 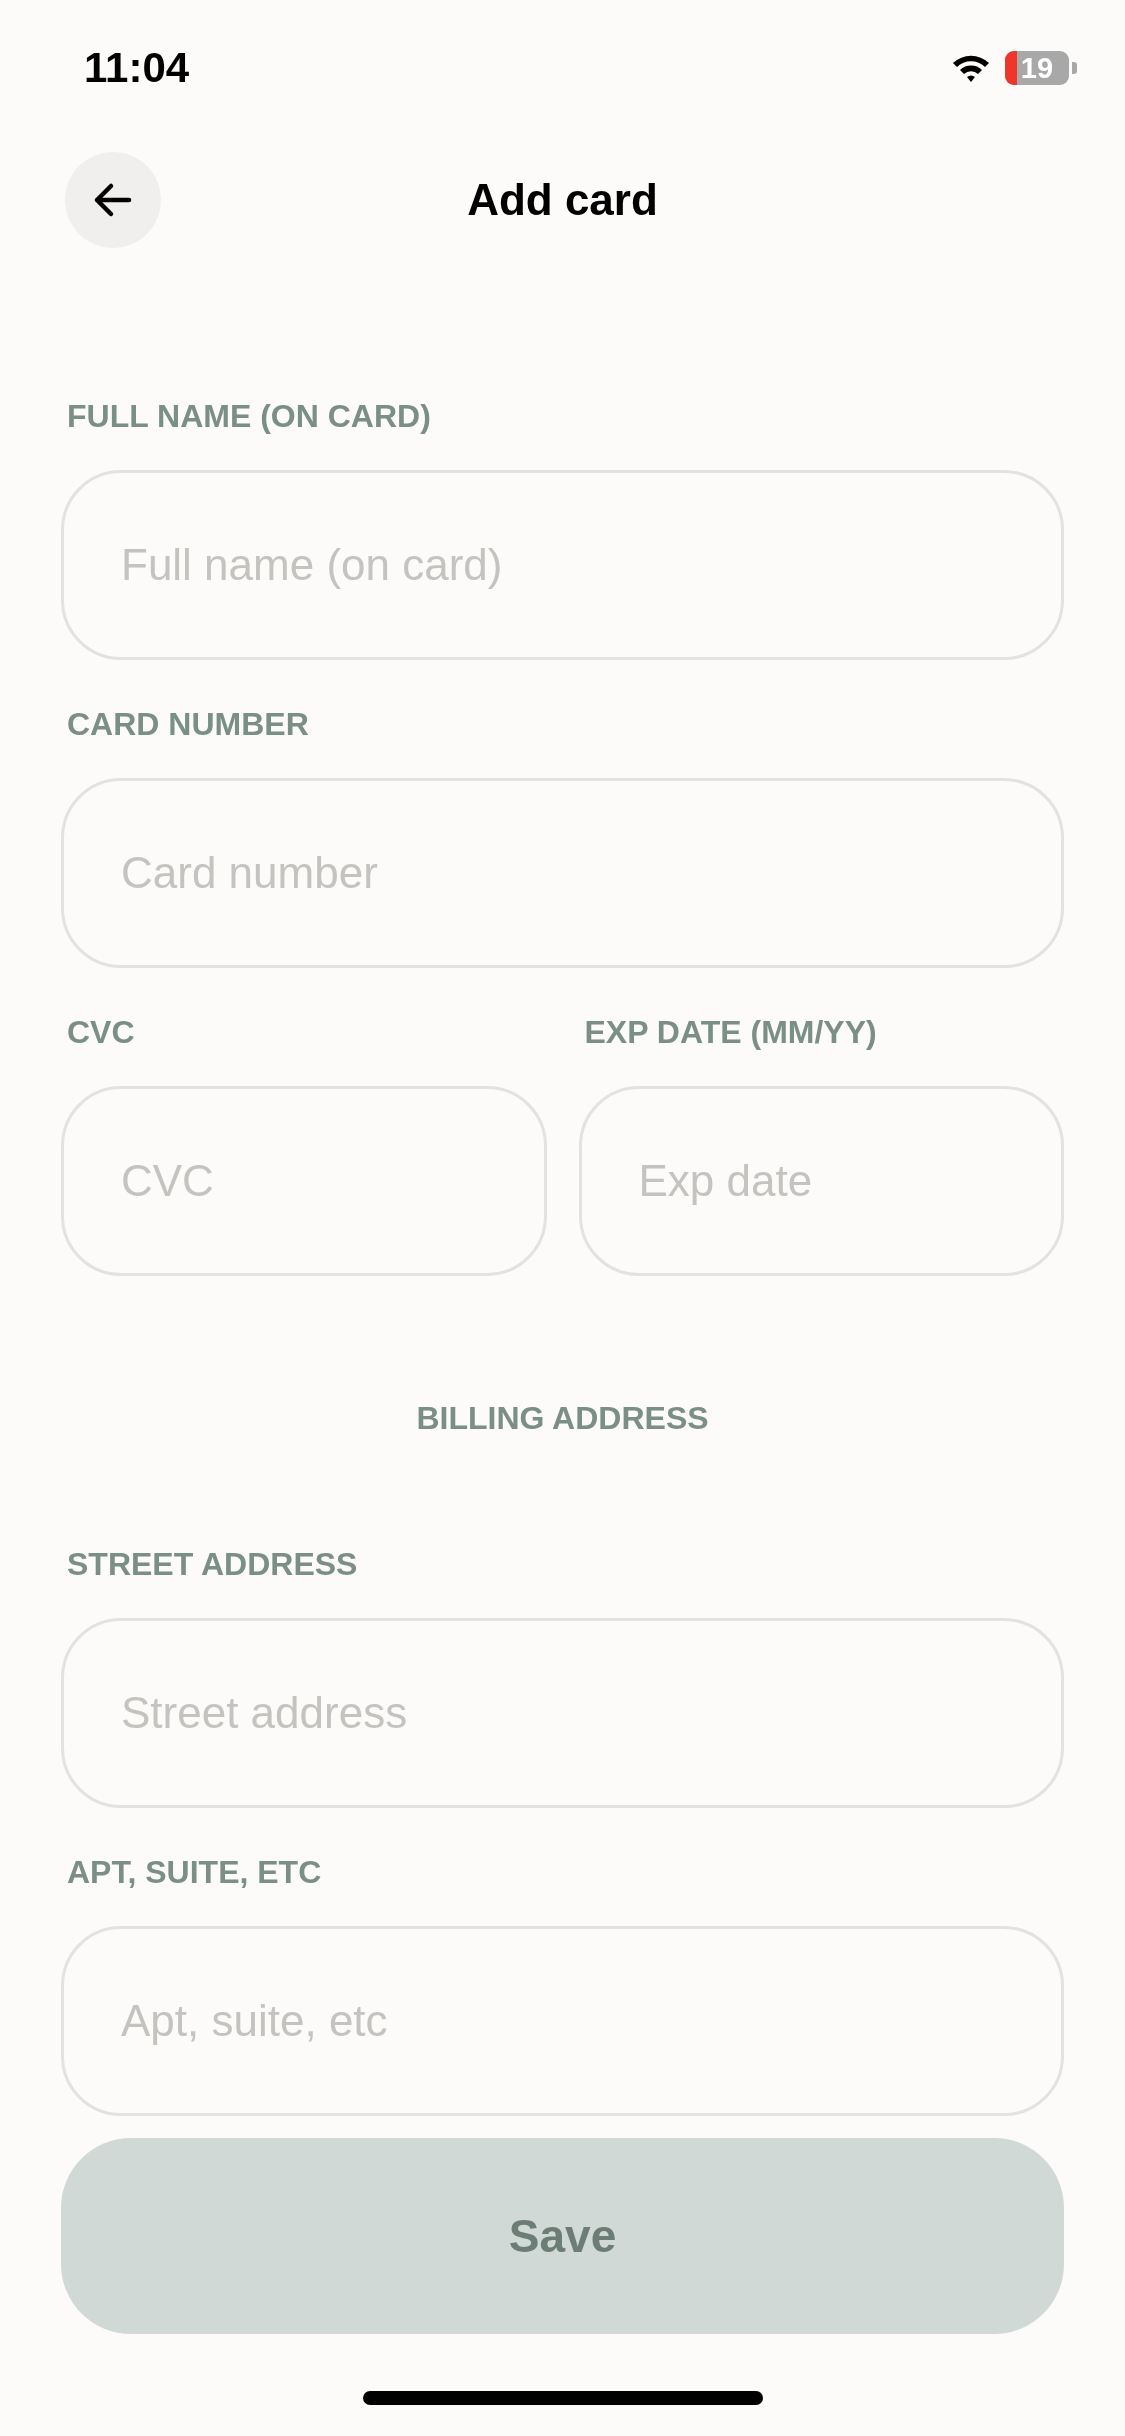 What do you see at coordinates (971, 68) in the screenshot?
I see `wifi-icon` at bounding box center [971, 68].